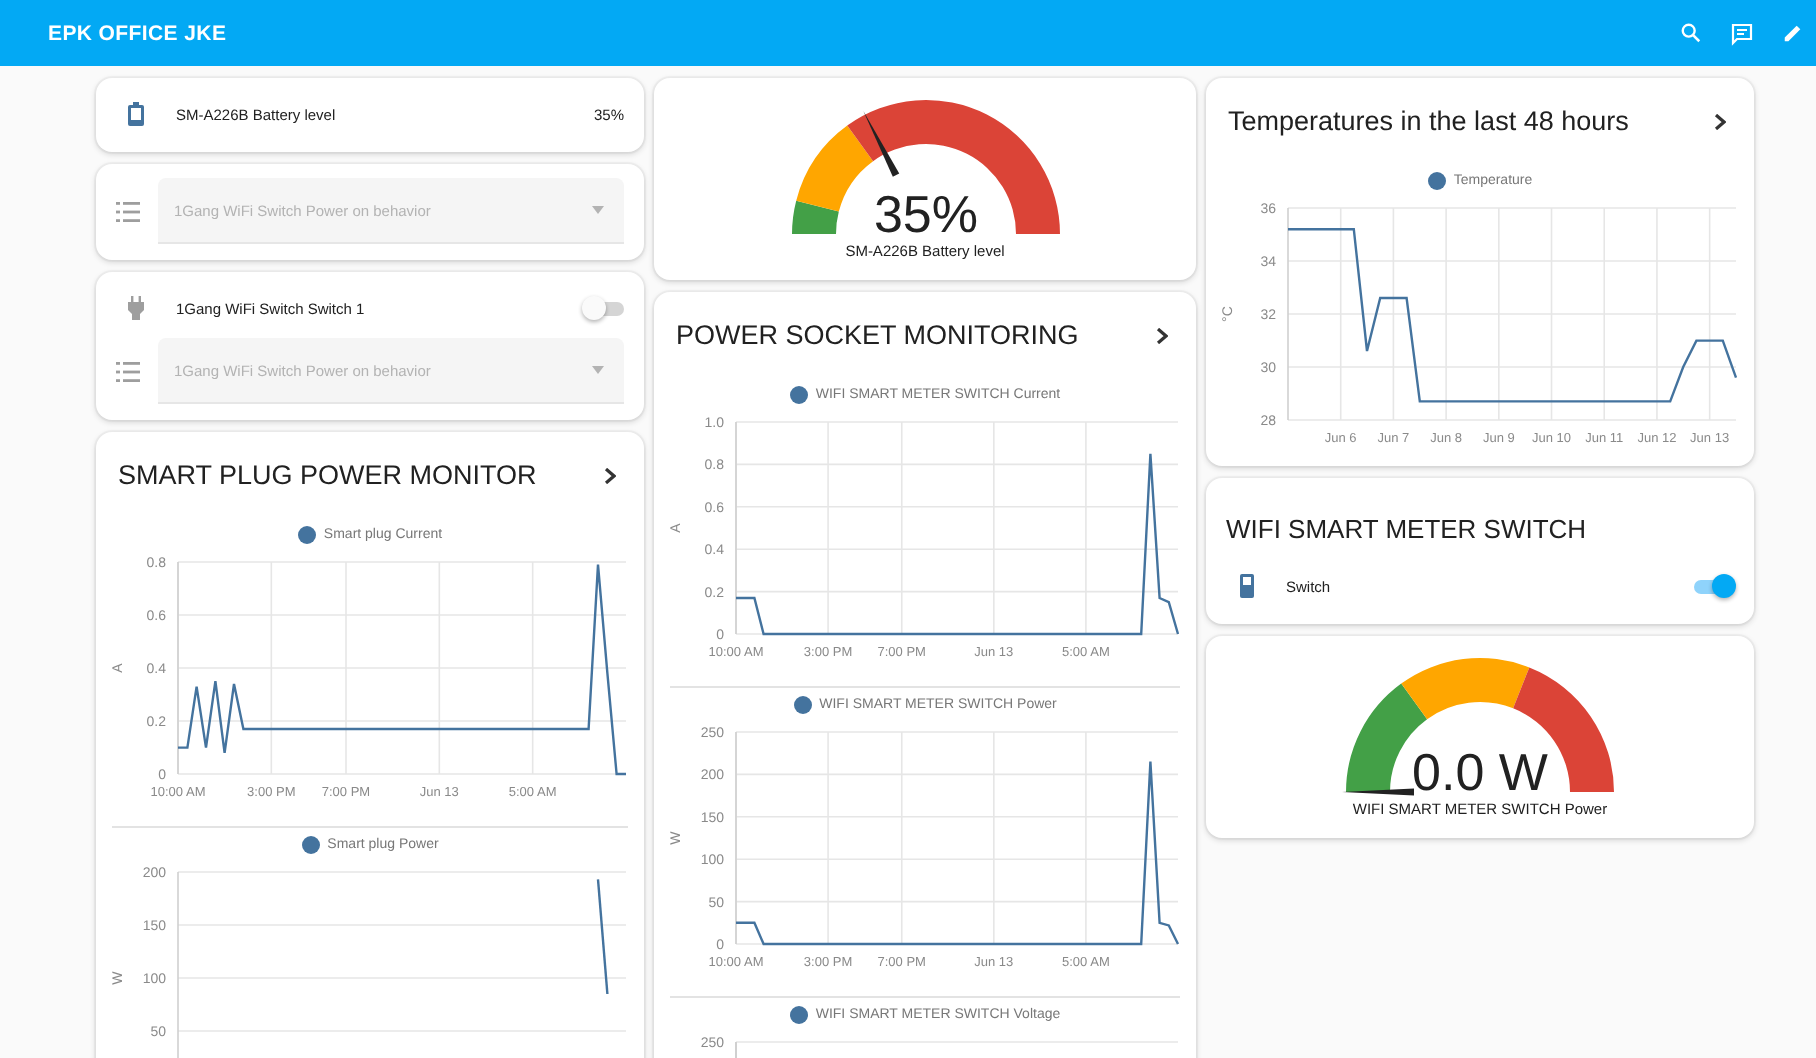  I want to click on card-title: WIFI SMART METER SWITCH, so click(1406, 530).